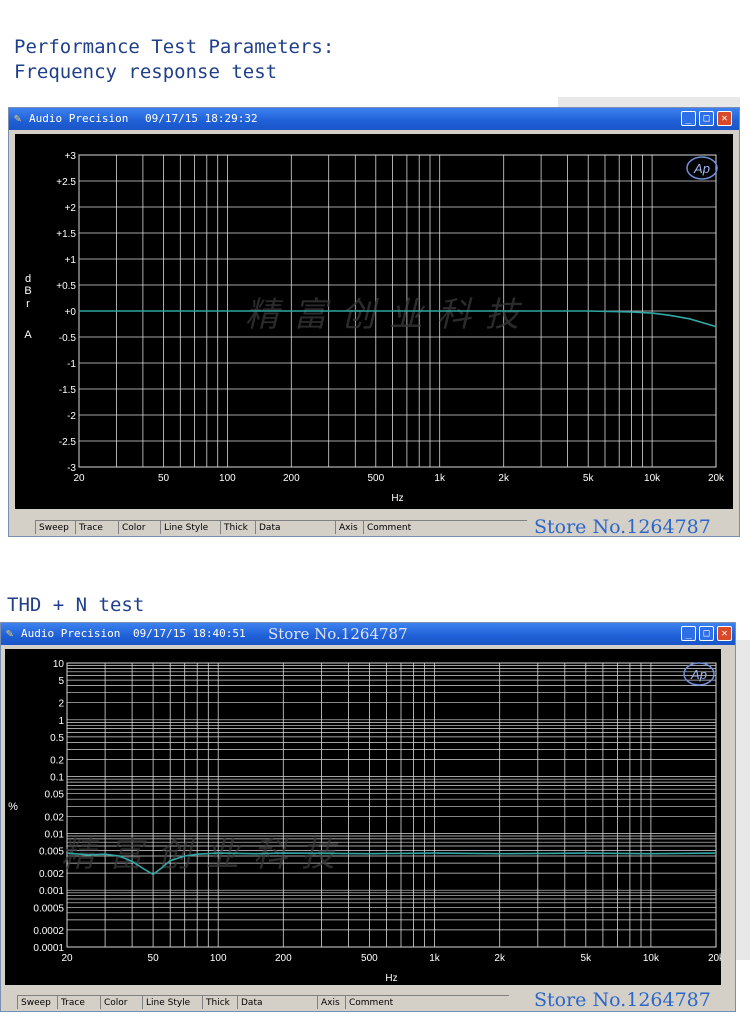 Image resolution: width=750 pixels, height=1026 pixels. What do you see at coordinates (504, 478) in the screenshot?
I see `x-tick-label: 2k` at bounding box center [504, 478].